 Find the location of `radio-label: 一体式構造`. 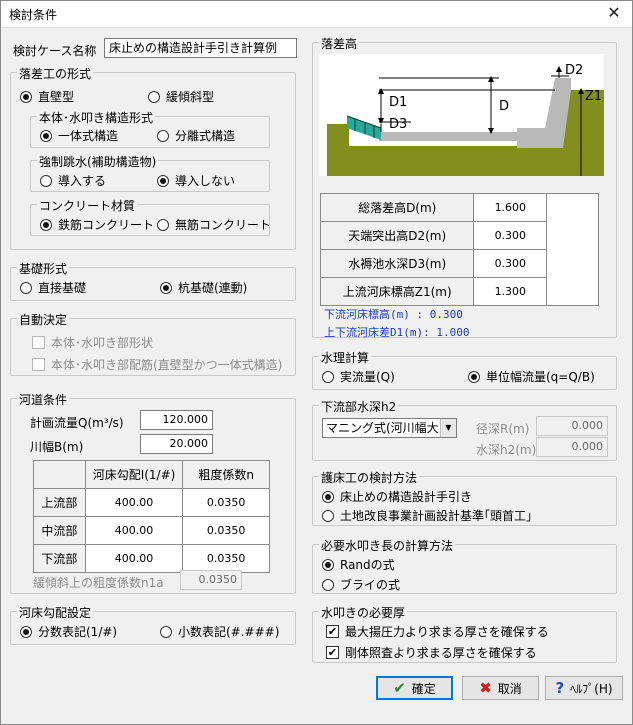

radio-label: 一体式構造 is located at coordinates (88, 136).